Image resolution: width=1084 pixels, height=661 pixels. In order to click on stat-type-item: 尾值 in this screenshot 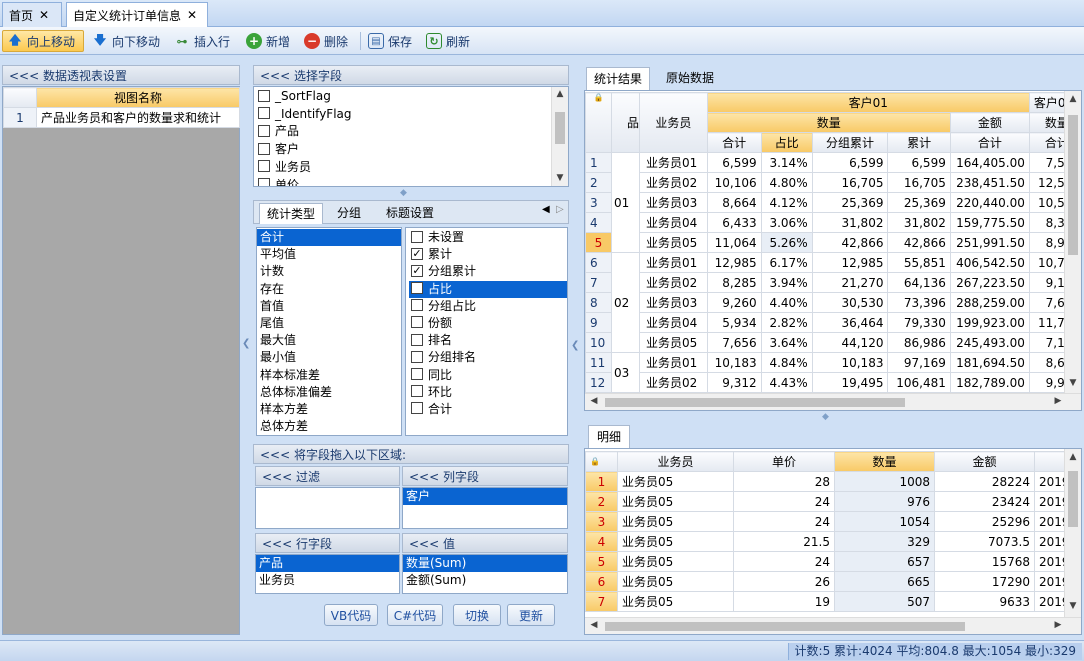, I will do `click(329, 323)`.